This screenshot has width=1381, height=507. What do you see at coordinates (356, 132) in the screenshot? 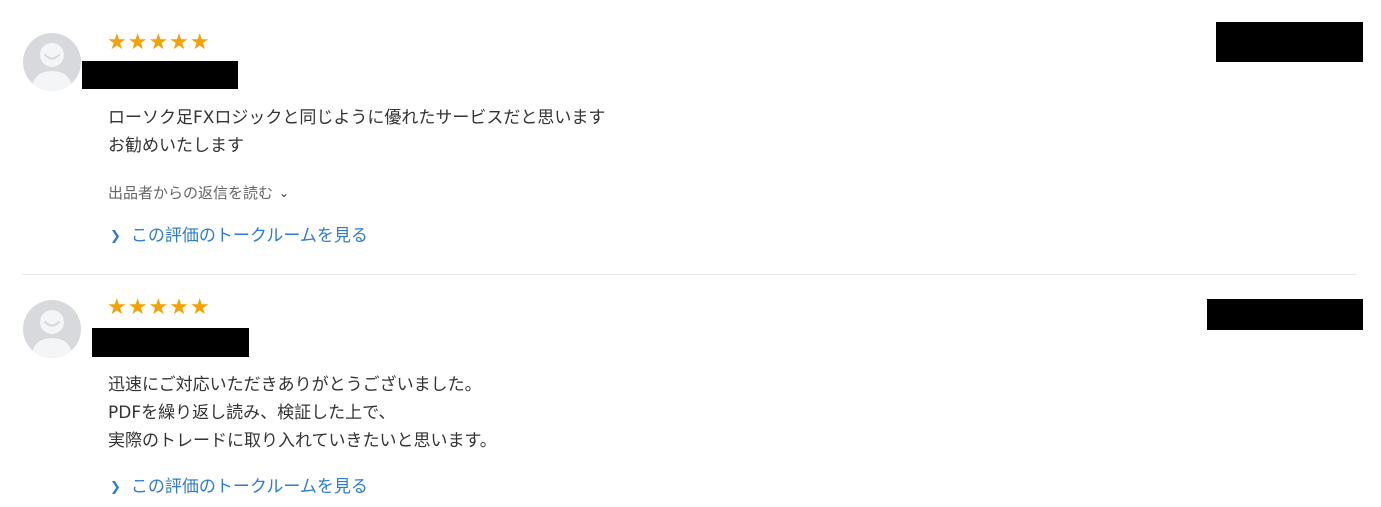
I see `review-body: ローソク足FXロジックと同じように優れたサービスだと思います お勧めいたします` at bounding box center [356, 132].